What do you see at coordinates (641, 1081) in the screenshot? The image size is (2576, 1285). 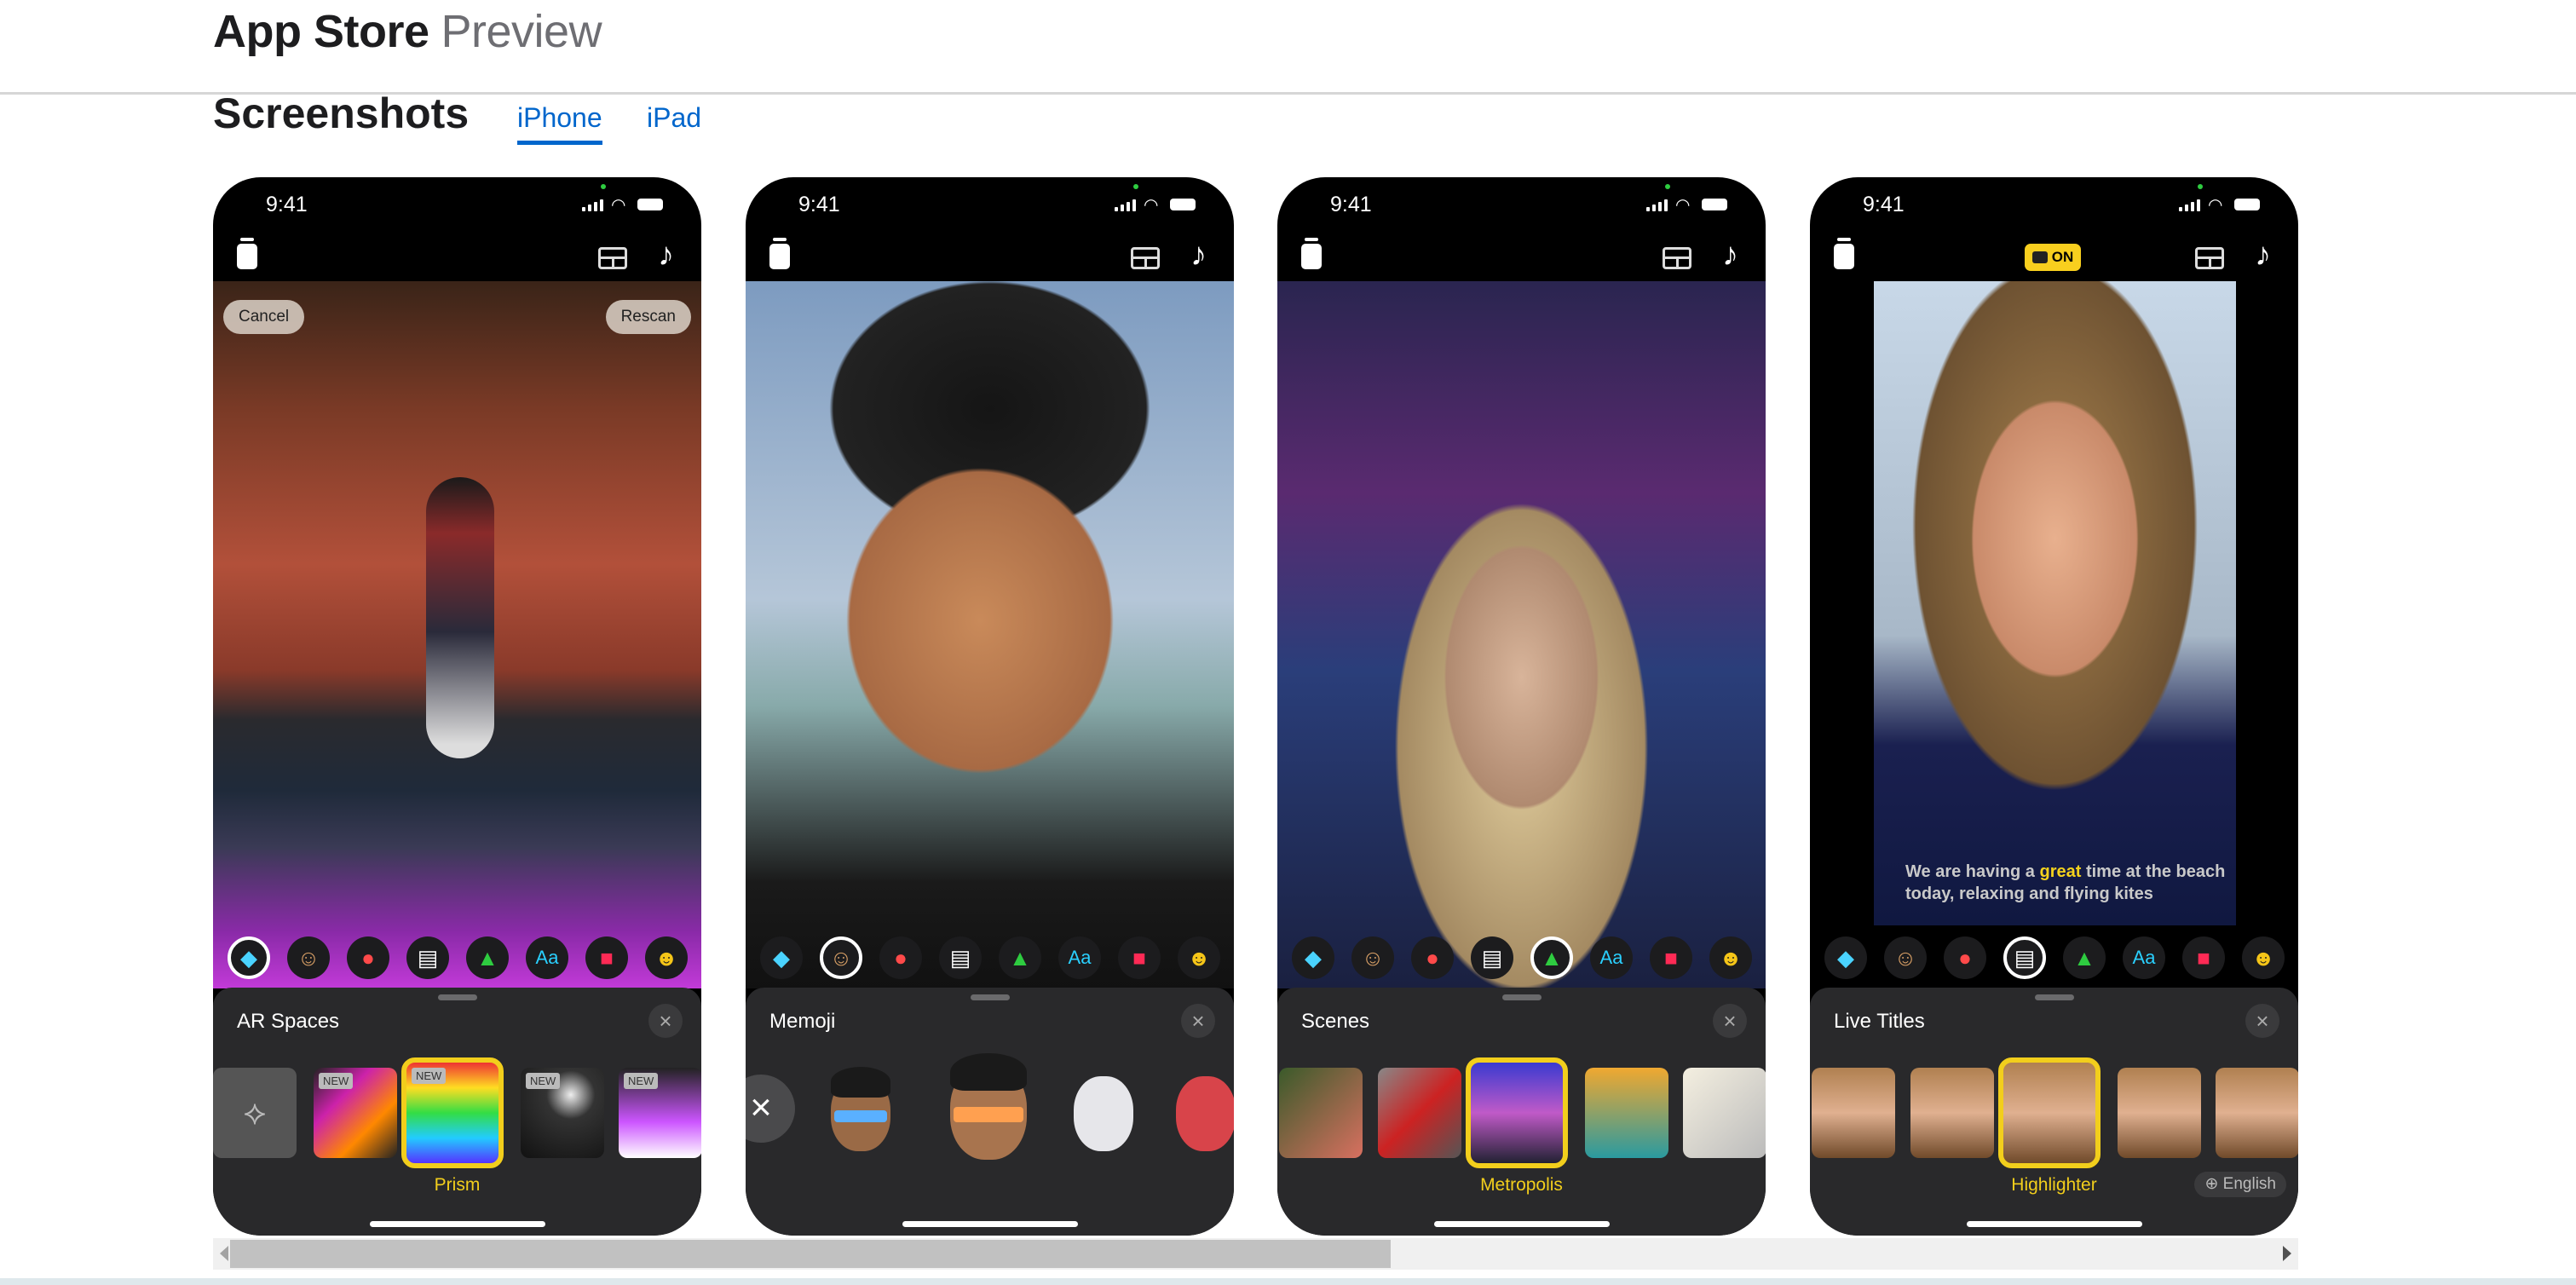 I see `new-badge: NEW` at bounding box center [641, 1081].